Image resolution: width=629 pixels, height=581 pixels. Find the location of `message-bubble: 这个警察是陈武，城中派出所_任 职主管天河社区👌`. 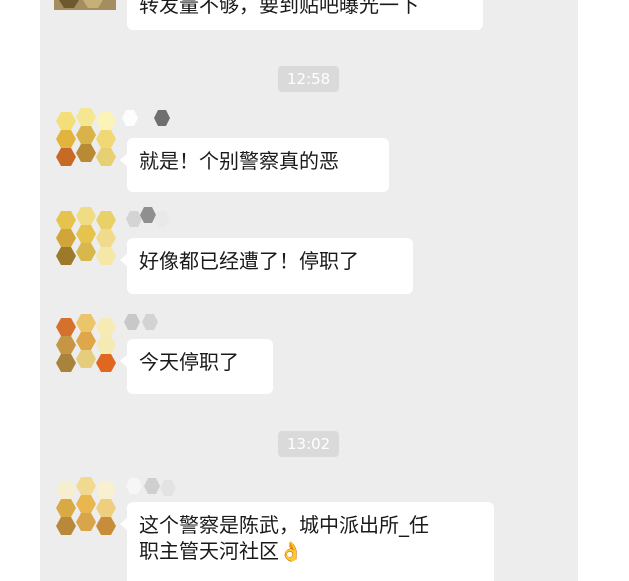

message-bubble: 这个警察是陈武，城中派出所_任 职主管天河社区👌 is located at coordinates (307, 541).